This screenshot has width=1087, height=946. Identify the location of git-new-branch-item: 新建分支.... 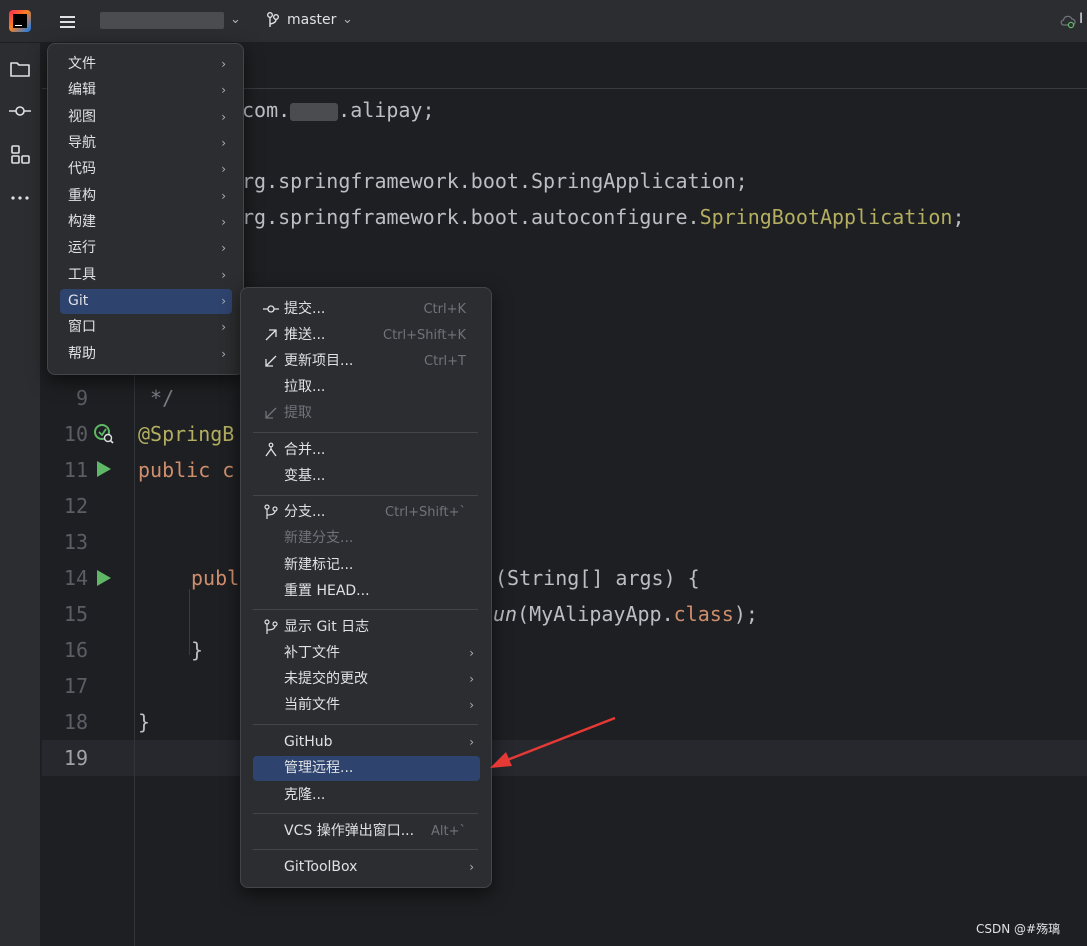
(366, 538).